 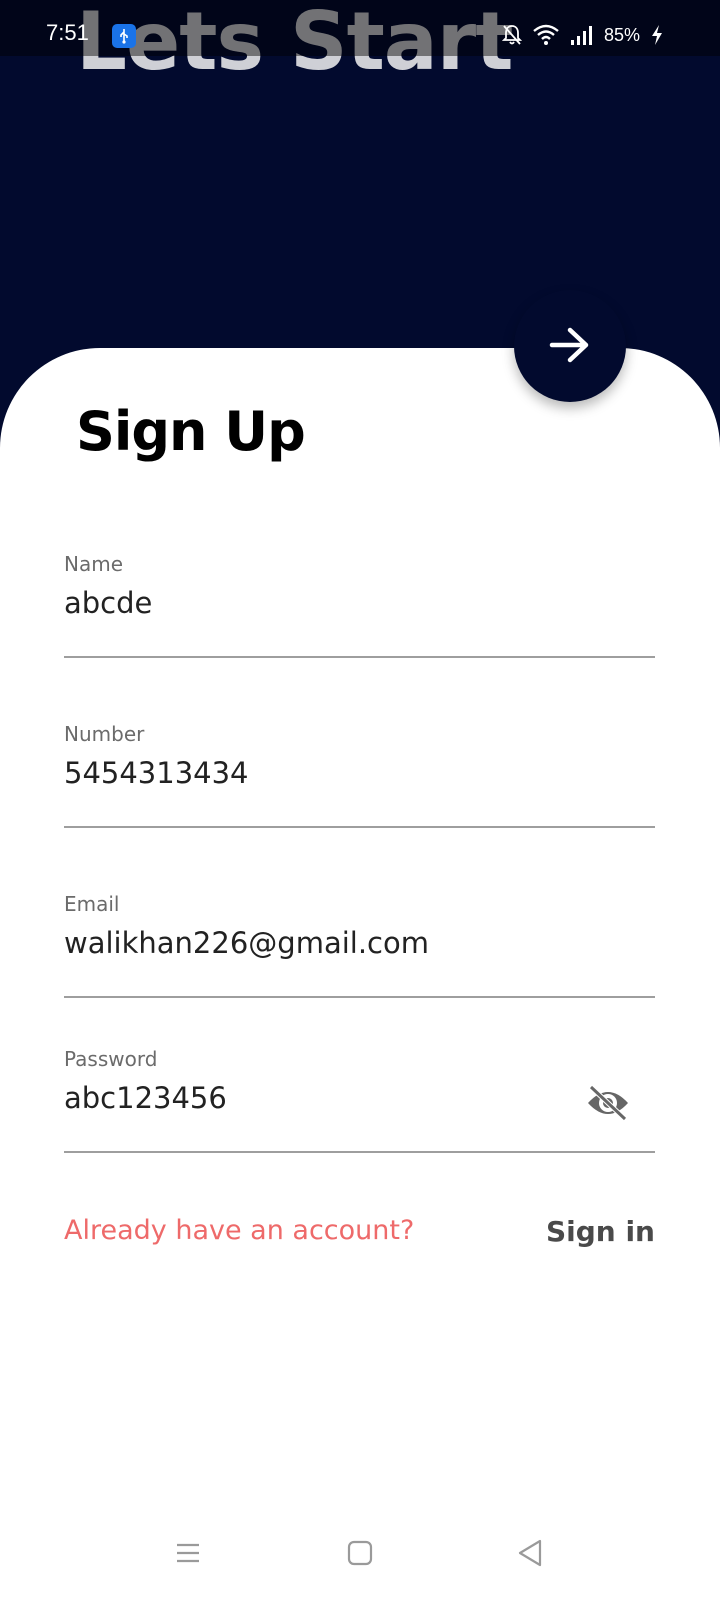 What do you see at coordinates (304, 943) in the screenshot?
I see `email-input: walikhan226@gmail.com` at bounding box center [304, 943].